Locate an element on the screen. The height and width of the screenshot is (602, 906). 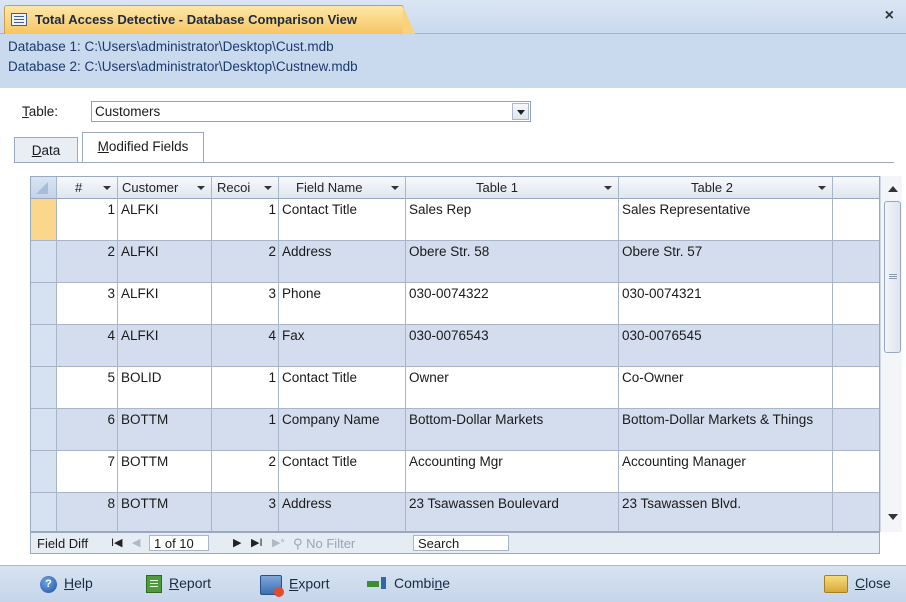
table-row: 4 ALFKI 4 Fax 030-0076543 030-0076545 is located at coordinates (455, 346).